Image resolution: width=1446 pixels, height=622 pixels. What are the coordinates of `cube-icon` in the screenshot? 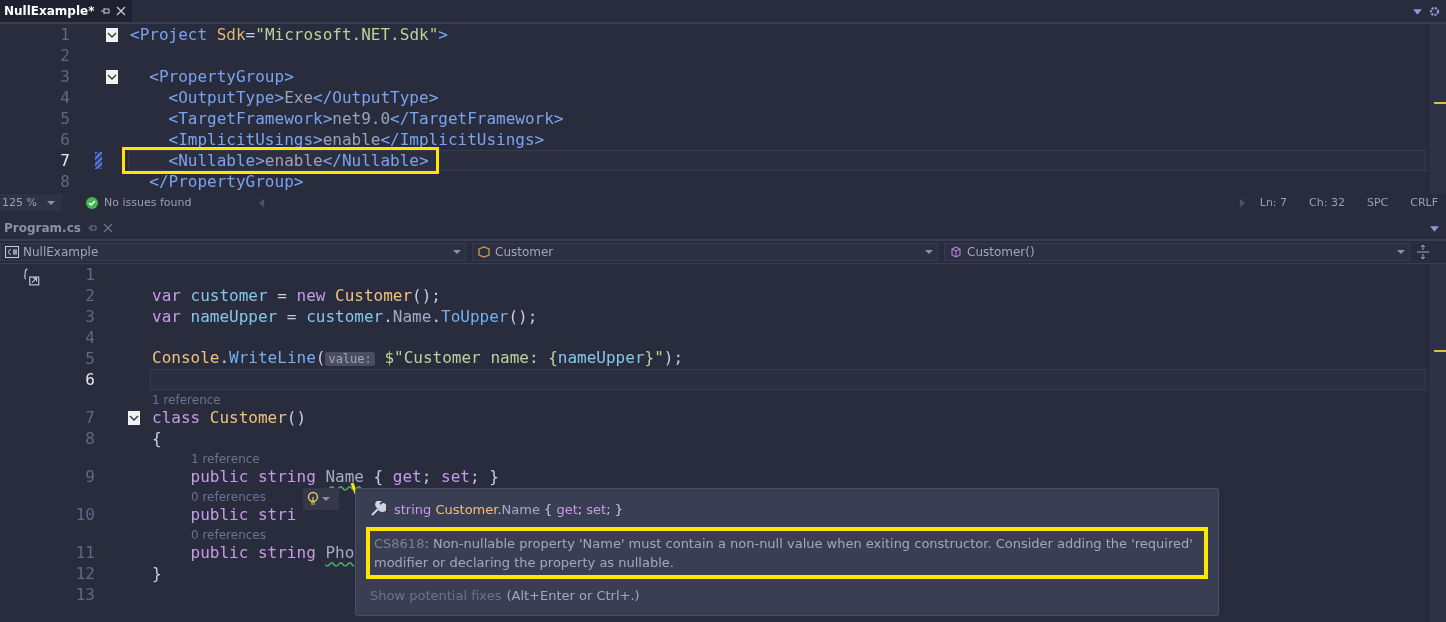 It's located at (956, 252).